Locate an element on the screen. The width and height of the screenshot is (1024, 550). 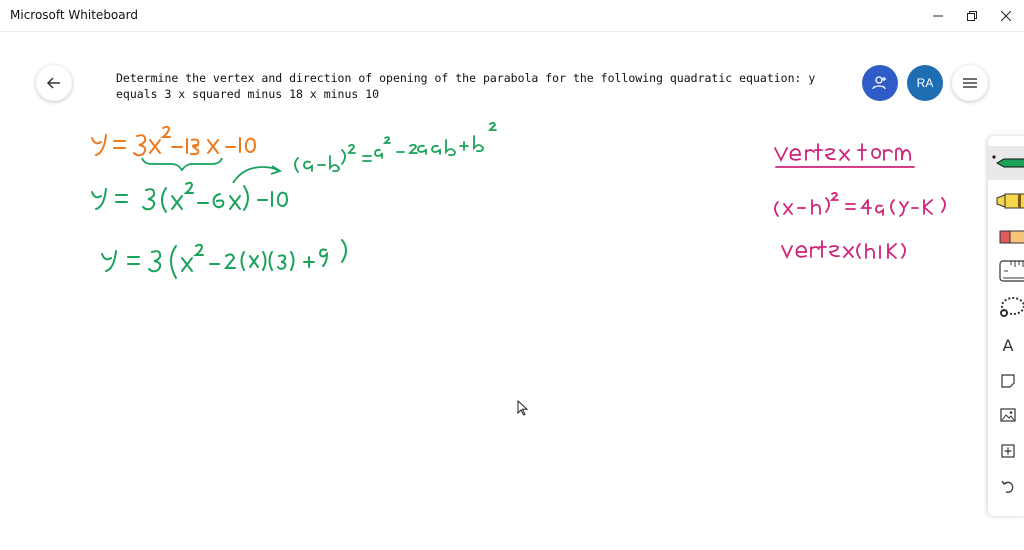
pen-tool is located at coordinates (1006, 163).